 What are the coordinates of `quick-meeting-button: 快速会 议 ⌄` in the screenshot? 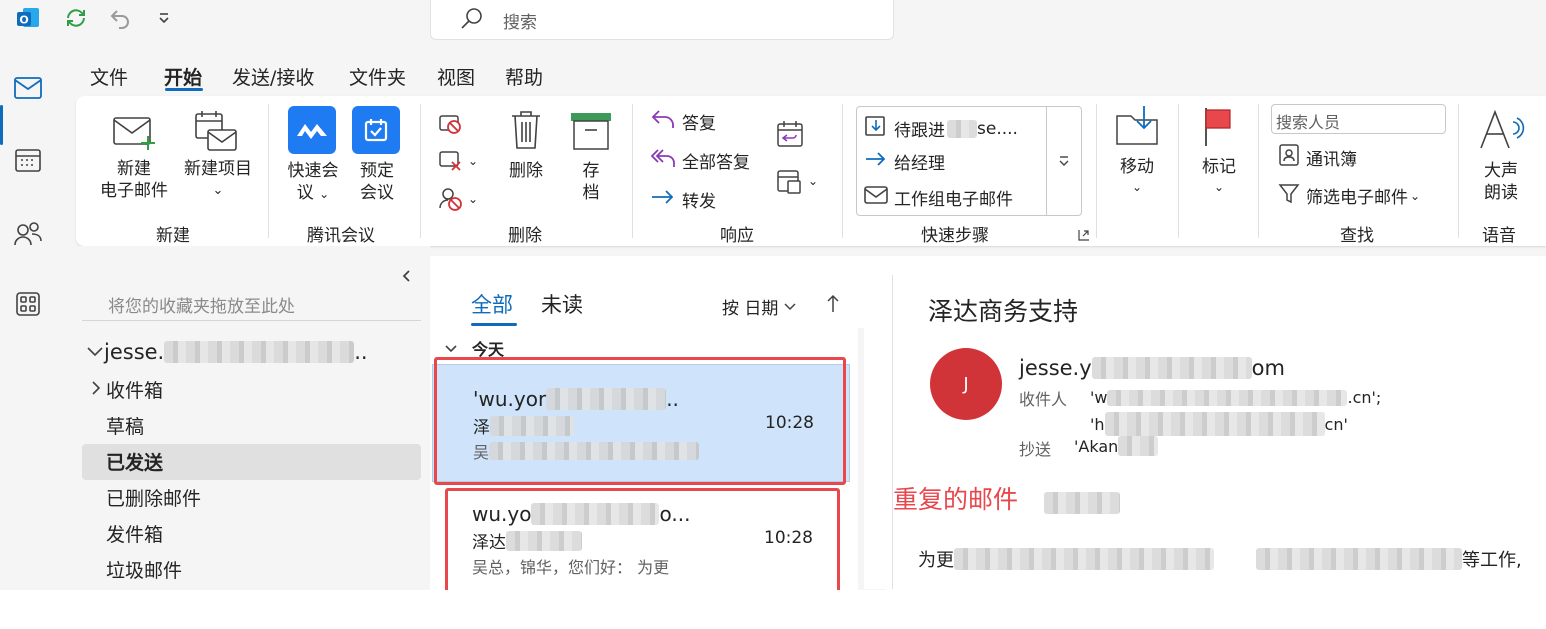 It's located at (313, 156).